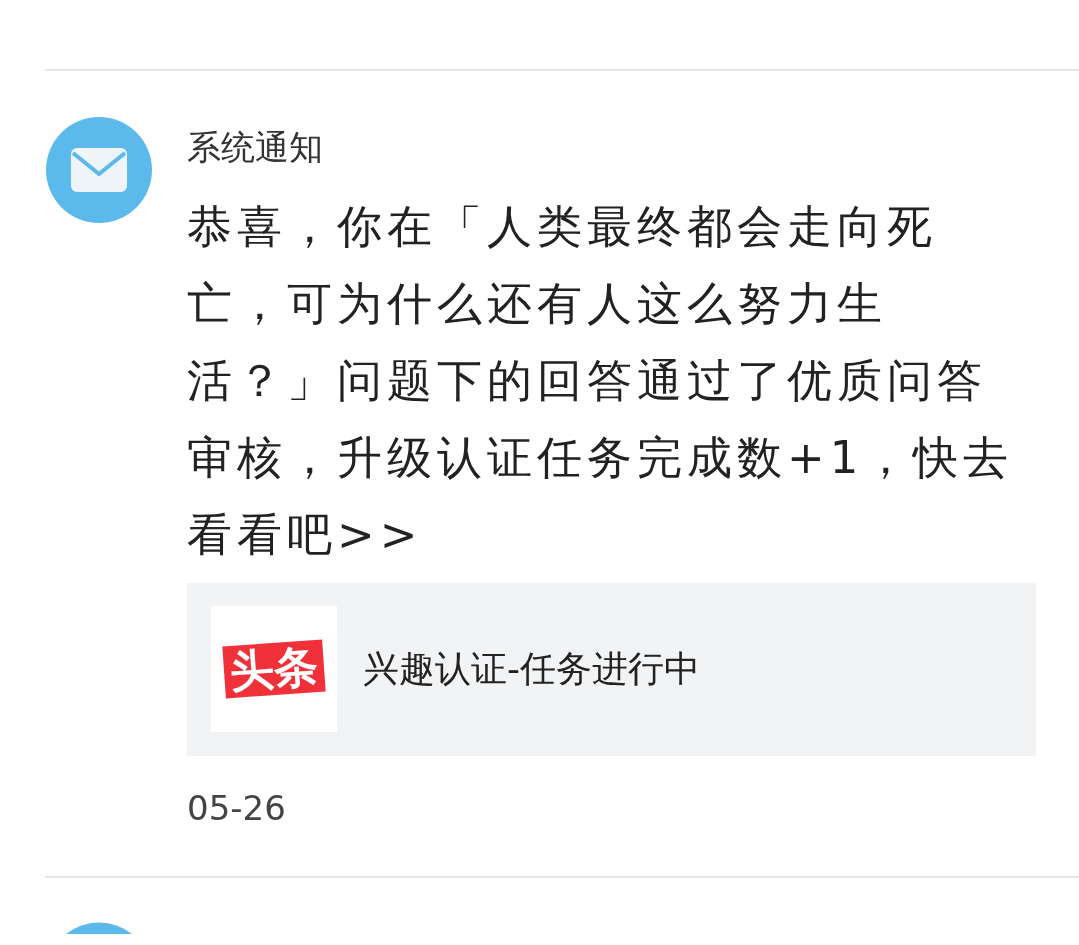  What do you see at coordinates (255, 147) in the screenshot?
I see `sender-name: 系统通知` at bounding box center [255, 147].